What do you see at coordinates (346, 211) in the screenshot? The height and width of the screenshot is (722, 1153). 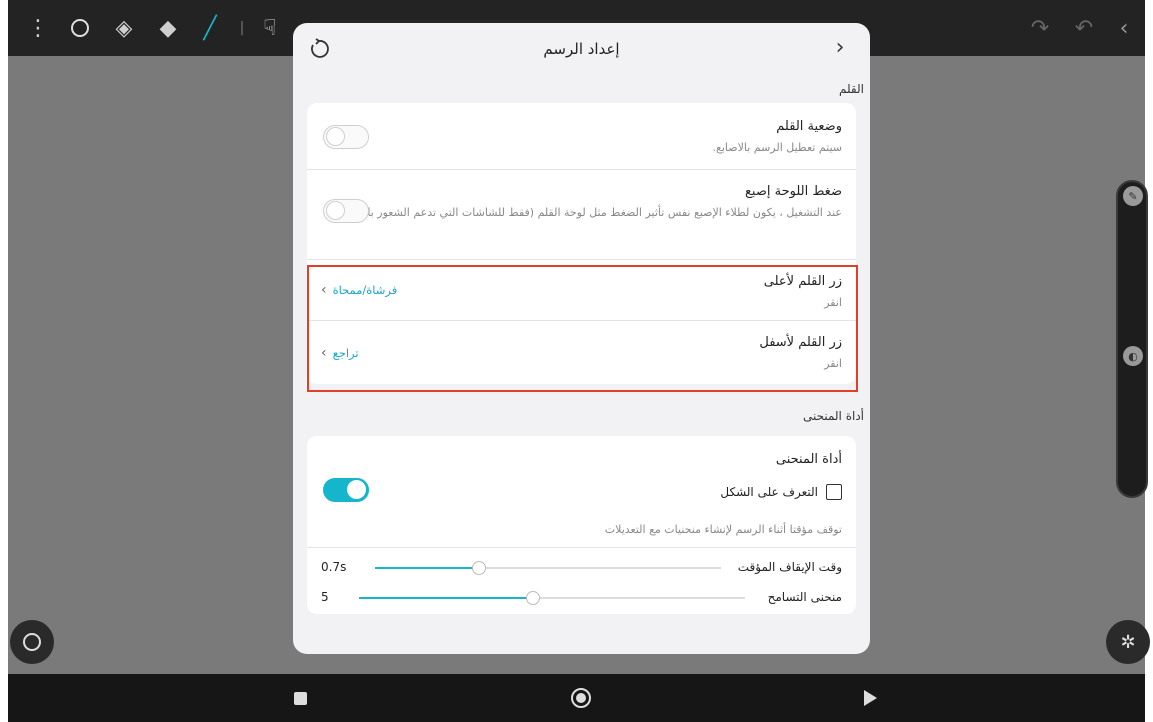 I see `finger-pressure-toggle` at bounding box center [346, 211].